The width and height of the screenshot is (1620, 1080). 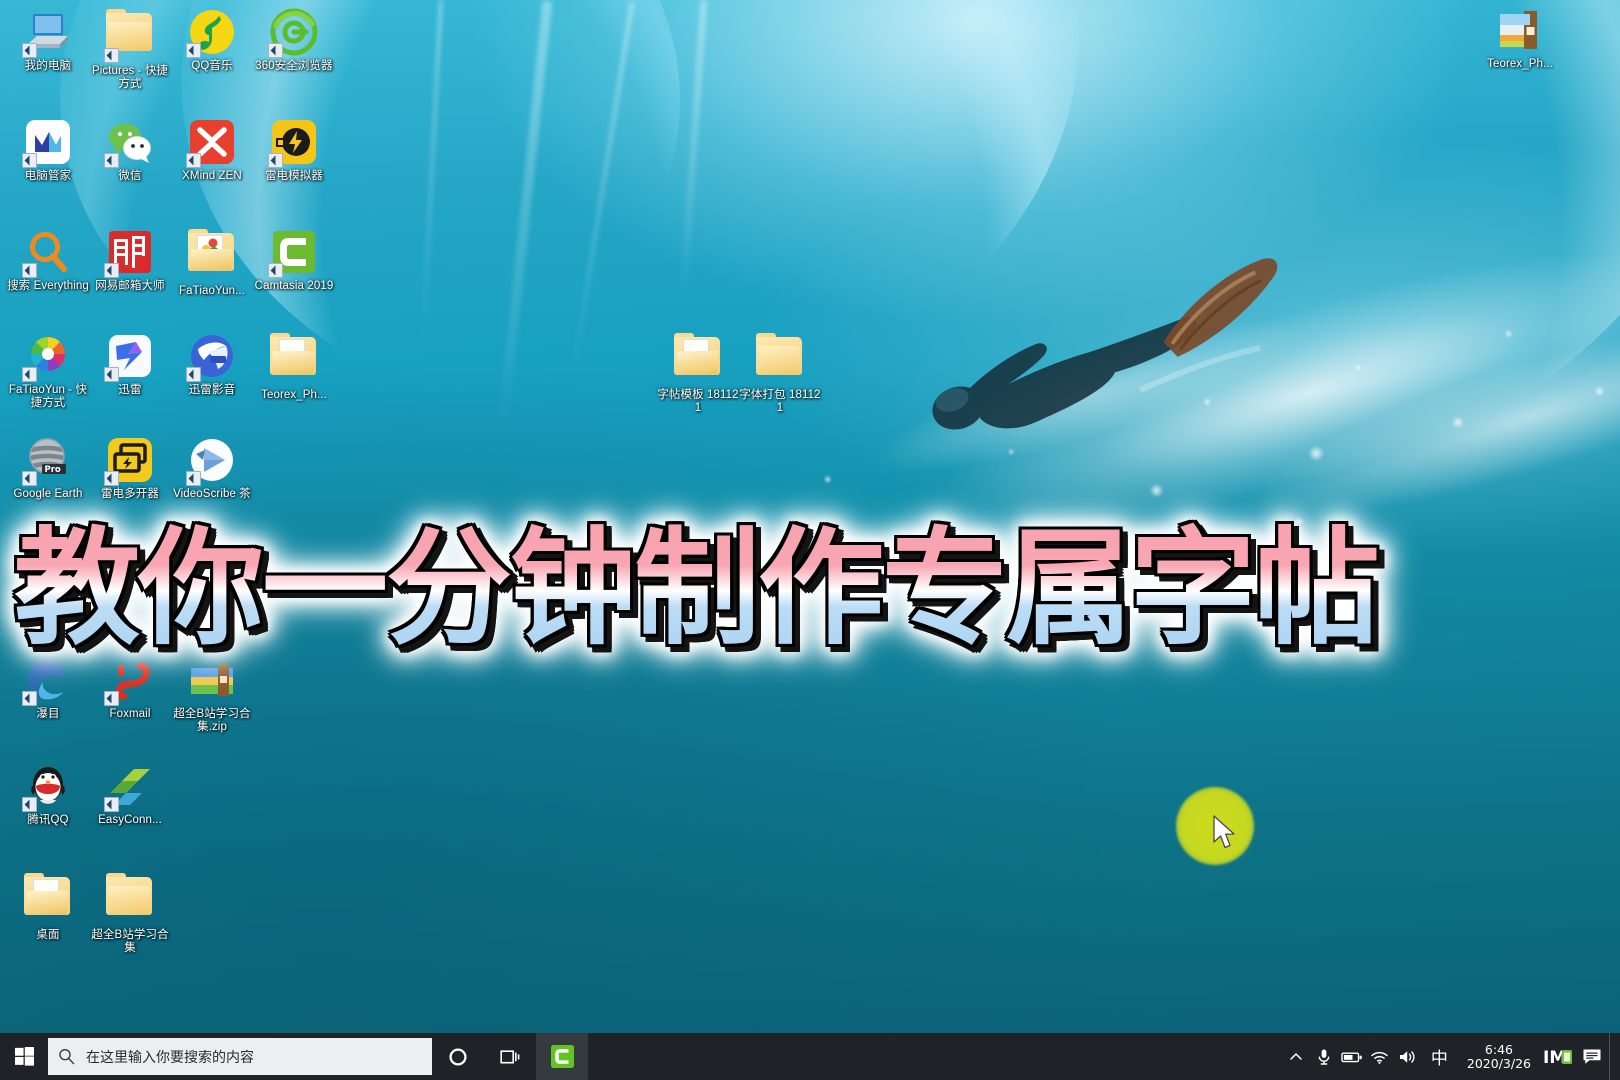 I want to click on desktop-icon-ziti-template: 字帖模板 181121, so click(x=698, y=373).